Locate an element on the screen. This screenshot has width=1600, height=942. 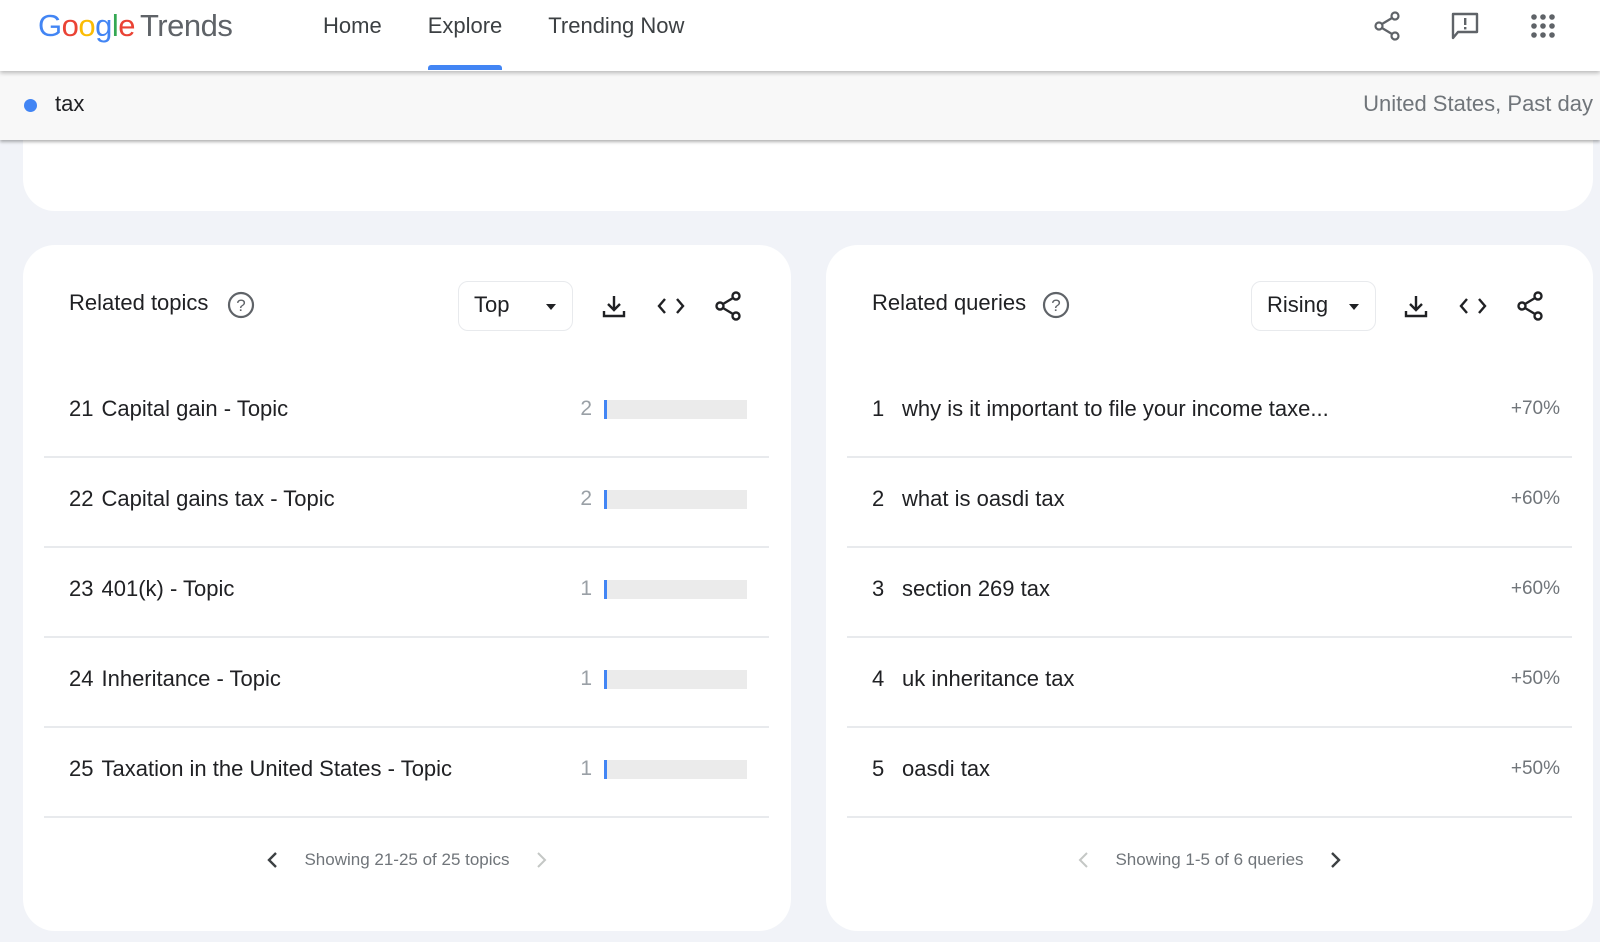
search-term-bar: tax United States, Past day is located at coordinates (800, 105).